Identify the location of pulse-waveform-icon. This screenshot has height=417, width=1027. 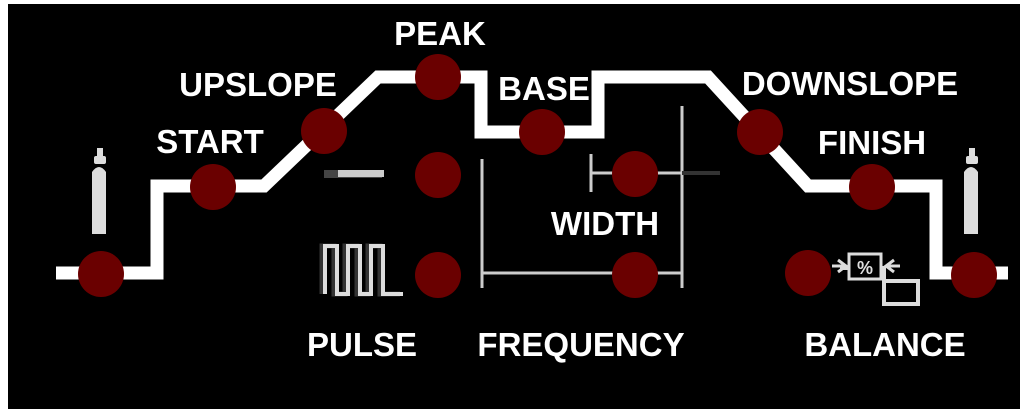
(361, 270).